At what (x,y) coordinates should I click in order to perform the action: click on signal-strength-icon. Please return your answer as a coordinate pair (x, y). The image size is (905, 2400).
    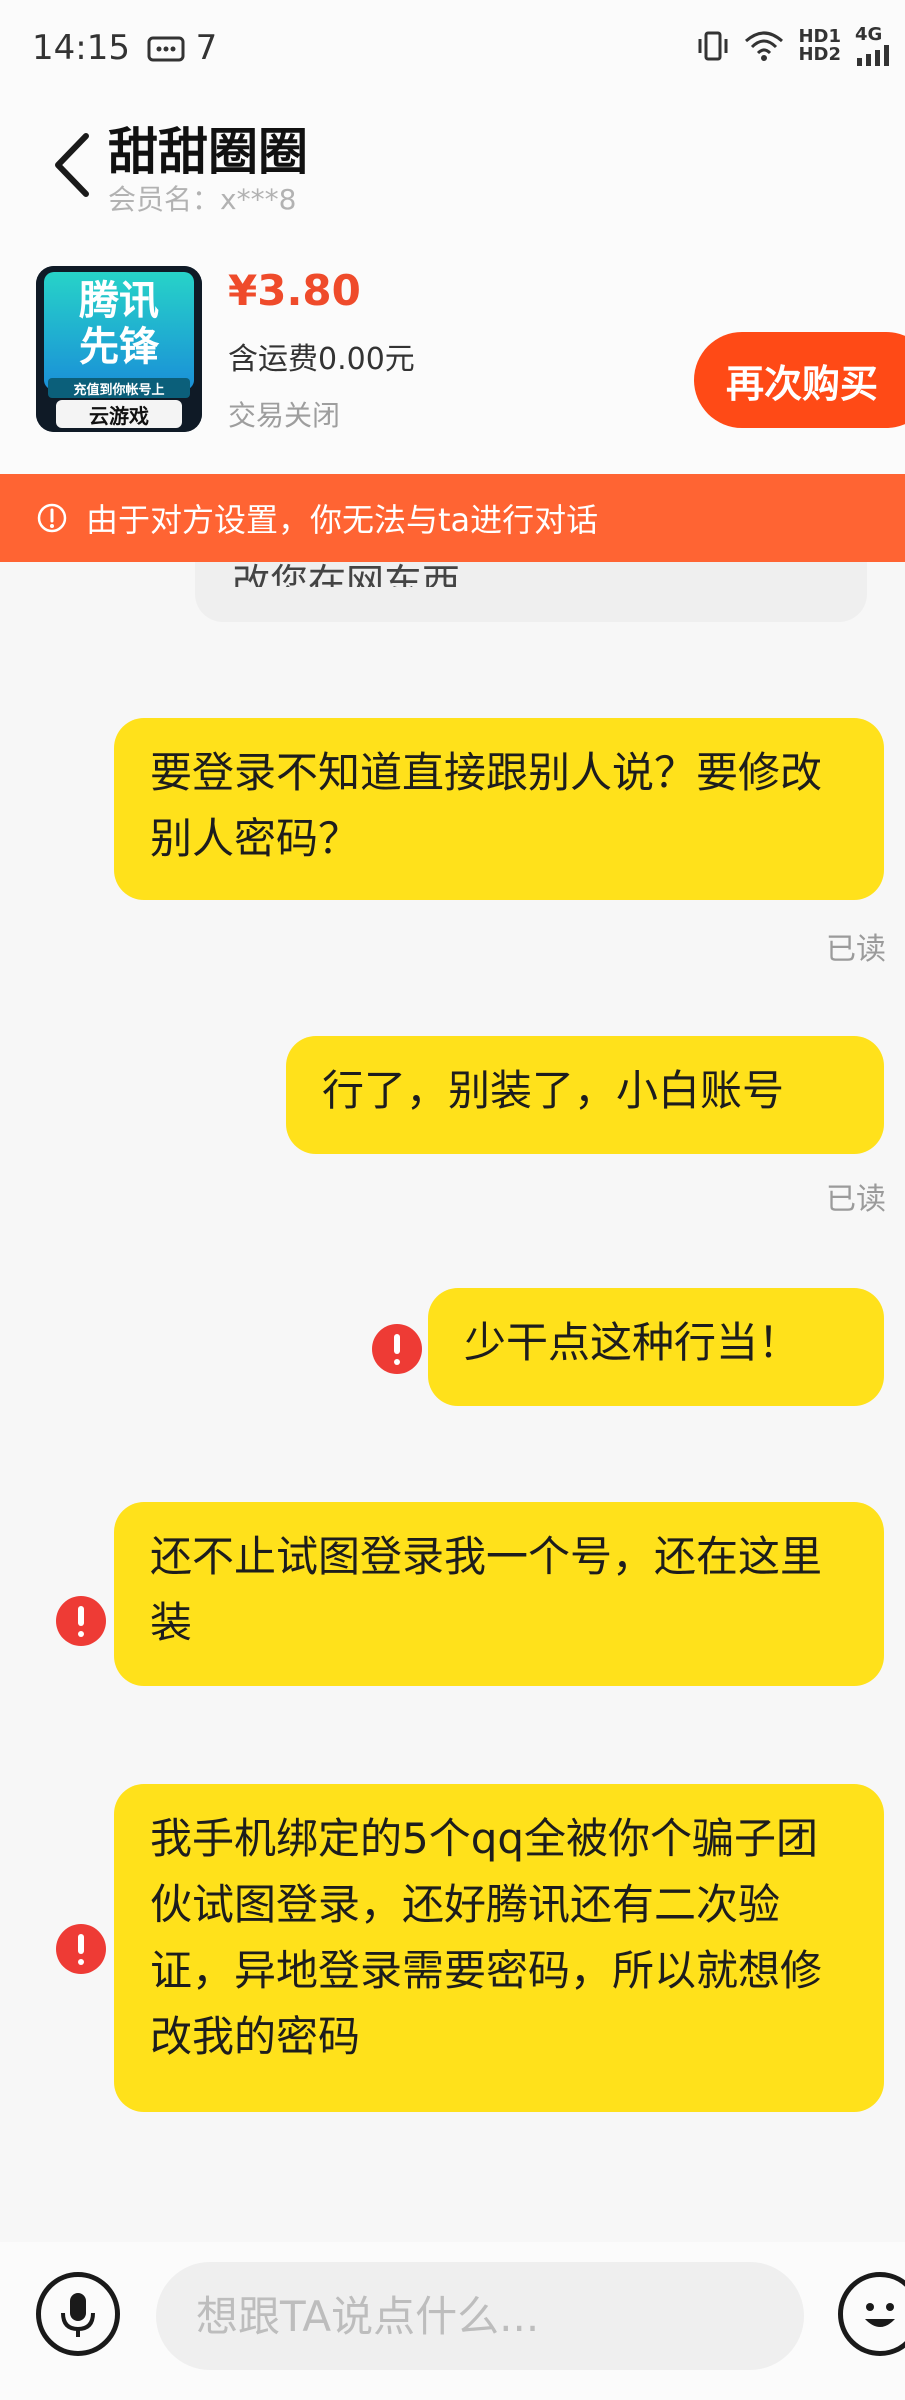
    Looking at the image, I should click on (873, 55).